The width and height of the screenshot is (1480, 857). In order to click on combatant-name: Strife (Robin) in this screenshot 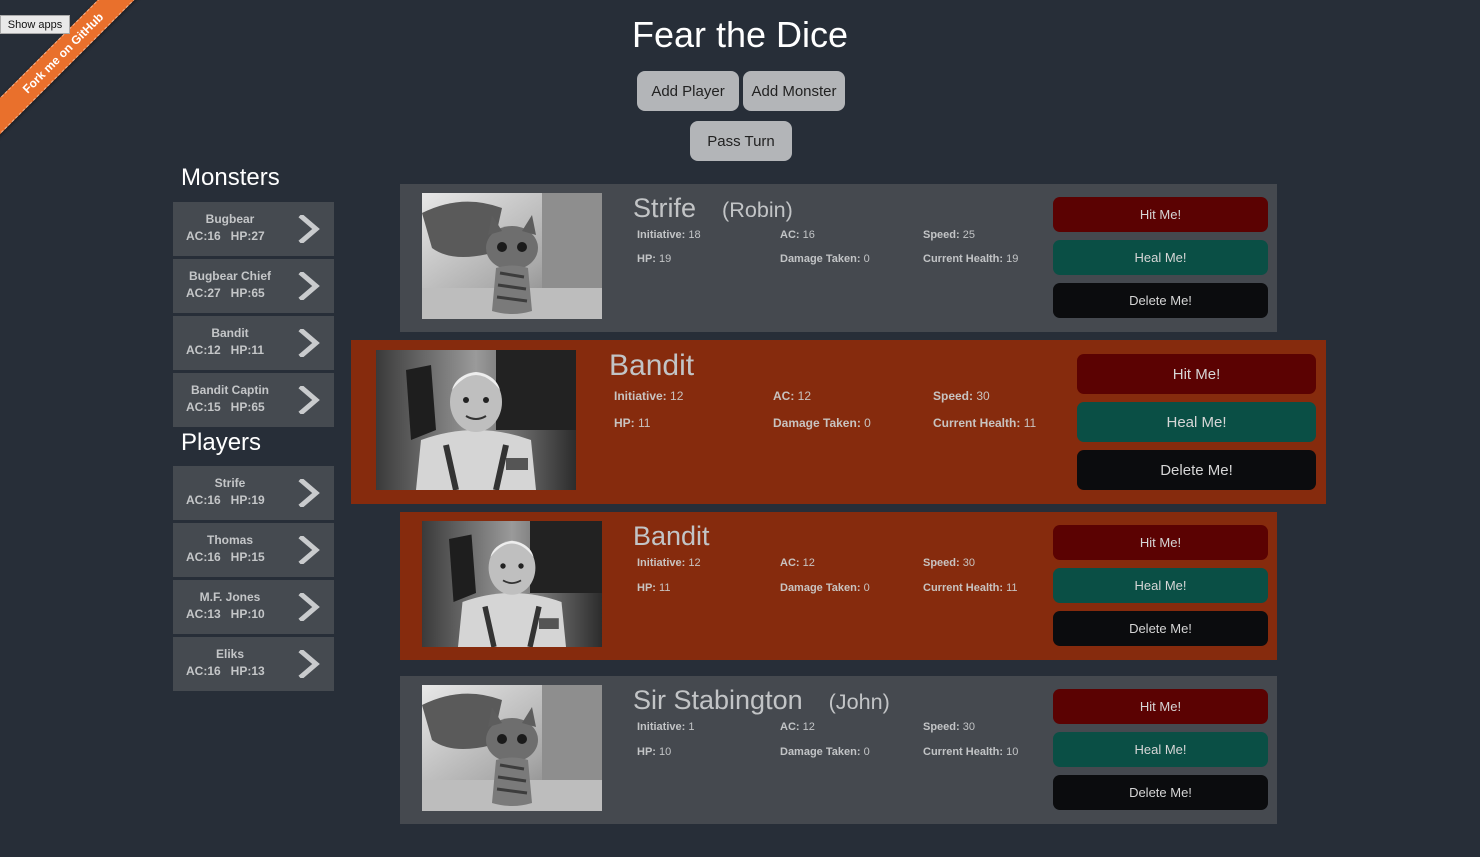, I will do `click(713, 208)`.